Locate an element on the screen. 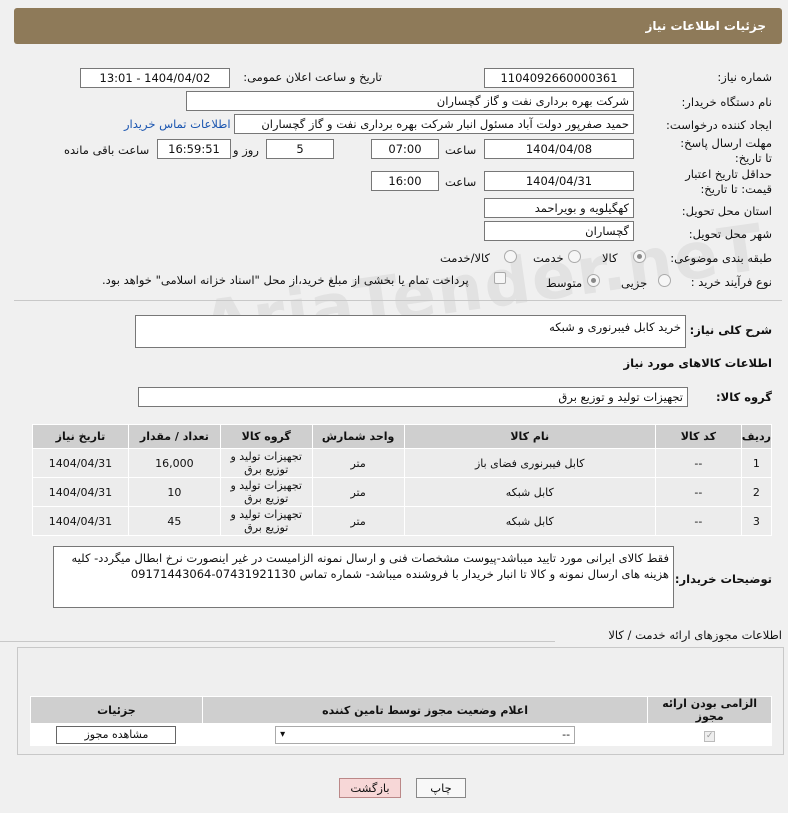 The width and height of the screenshot is (788, 813). process-option-medium: متوسط is located at coordinates (564, 283).